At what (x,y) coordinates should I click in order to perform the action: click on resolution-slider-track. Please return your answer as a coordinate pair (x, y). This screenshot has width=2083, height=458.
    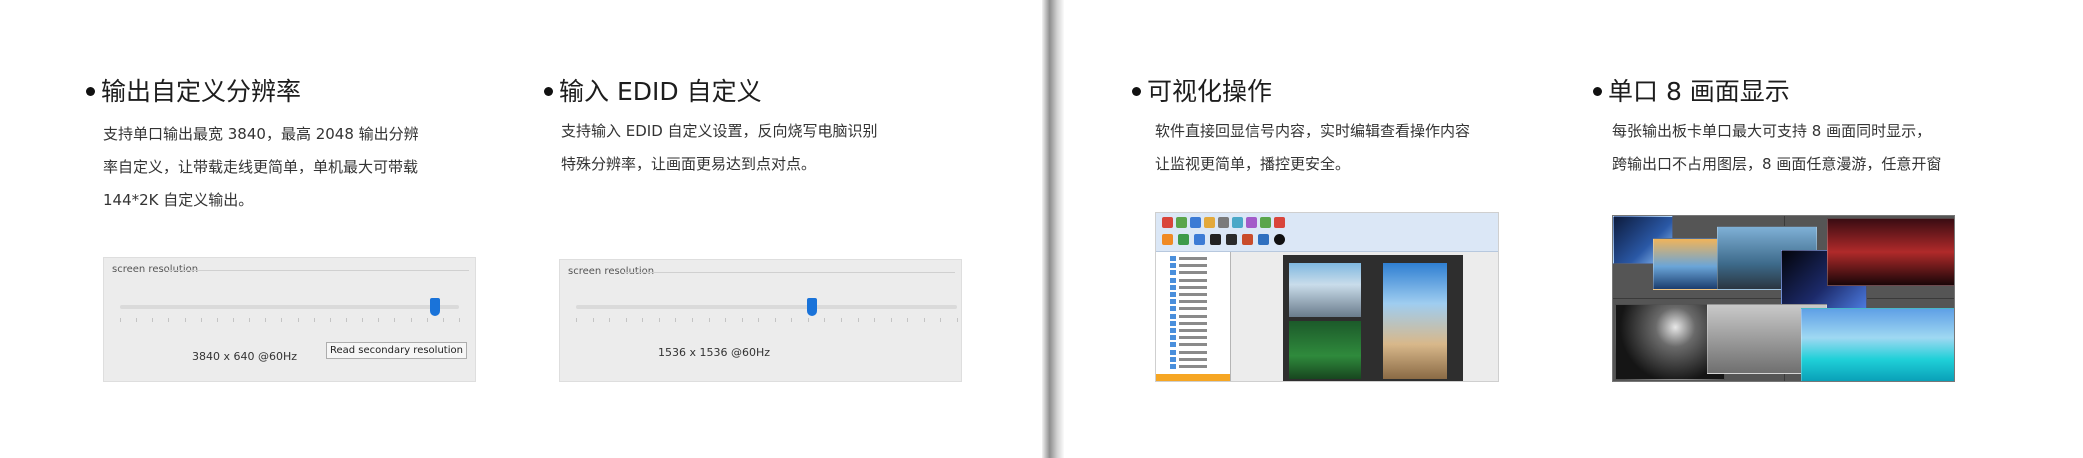
    Looking at the image, I should click on (289, 307).